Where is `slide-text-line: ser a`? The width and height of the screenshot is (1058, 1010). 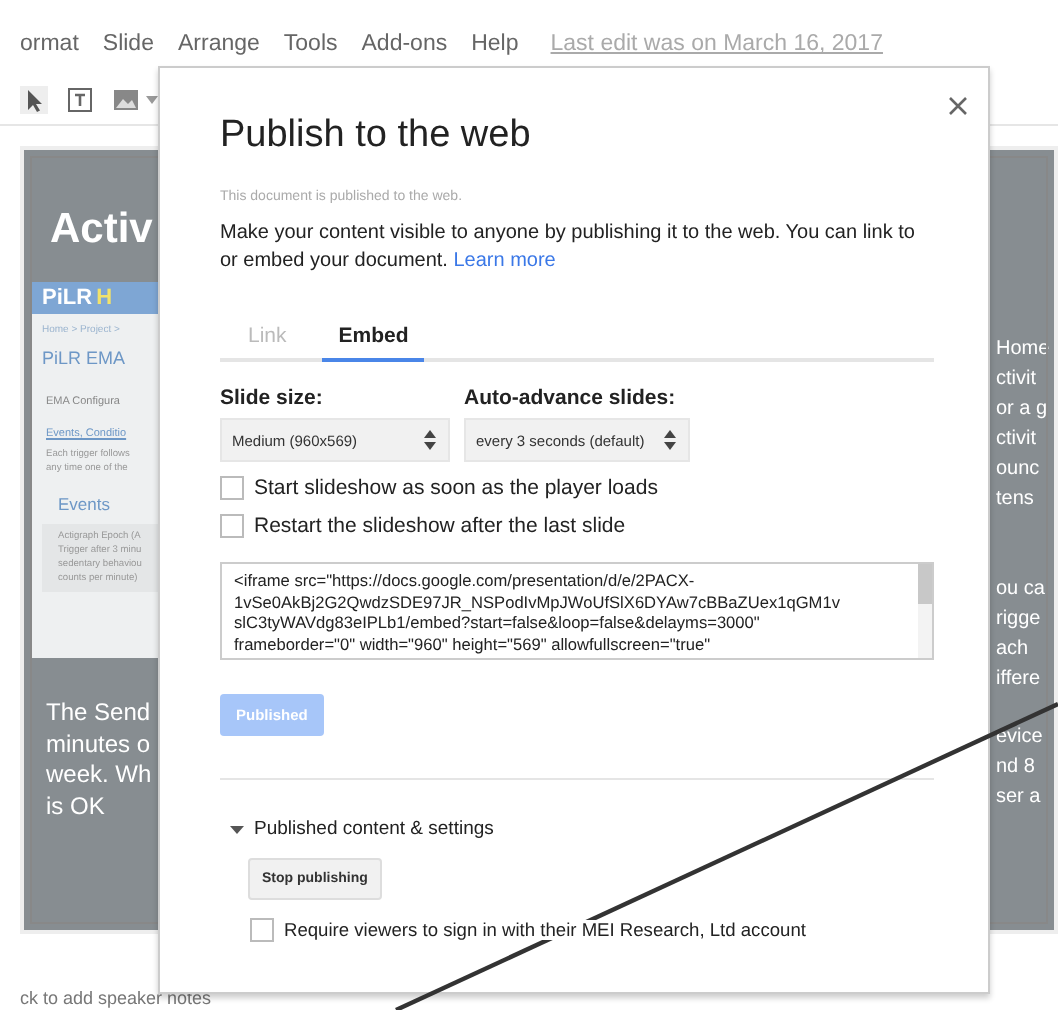
slide-text-line: ser a is located at coordinates (1019, 798).